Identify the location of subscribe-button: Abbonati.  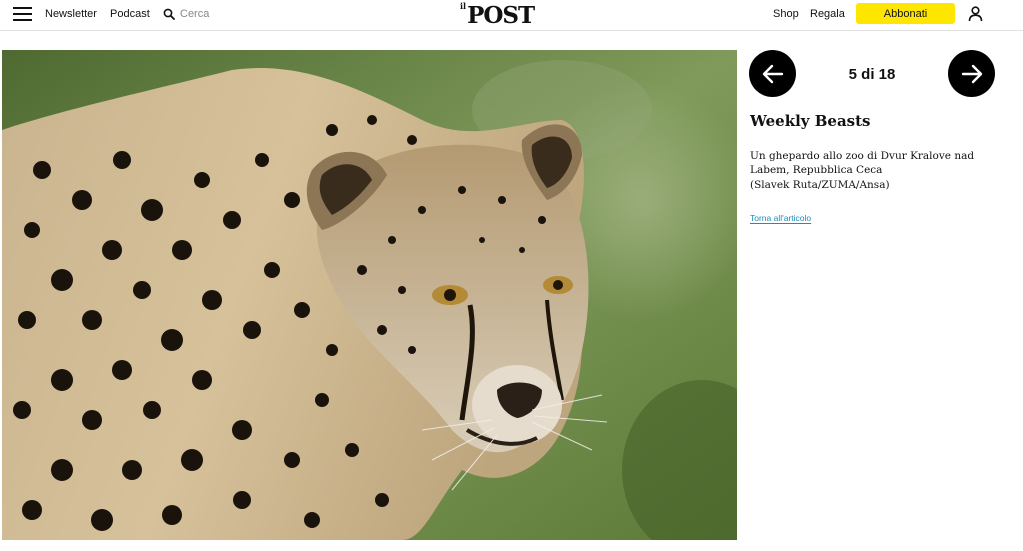
(905, 13).